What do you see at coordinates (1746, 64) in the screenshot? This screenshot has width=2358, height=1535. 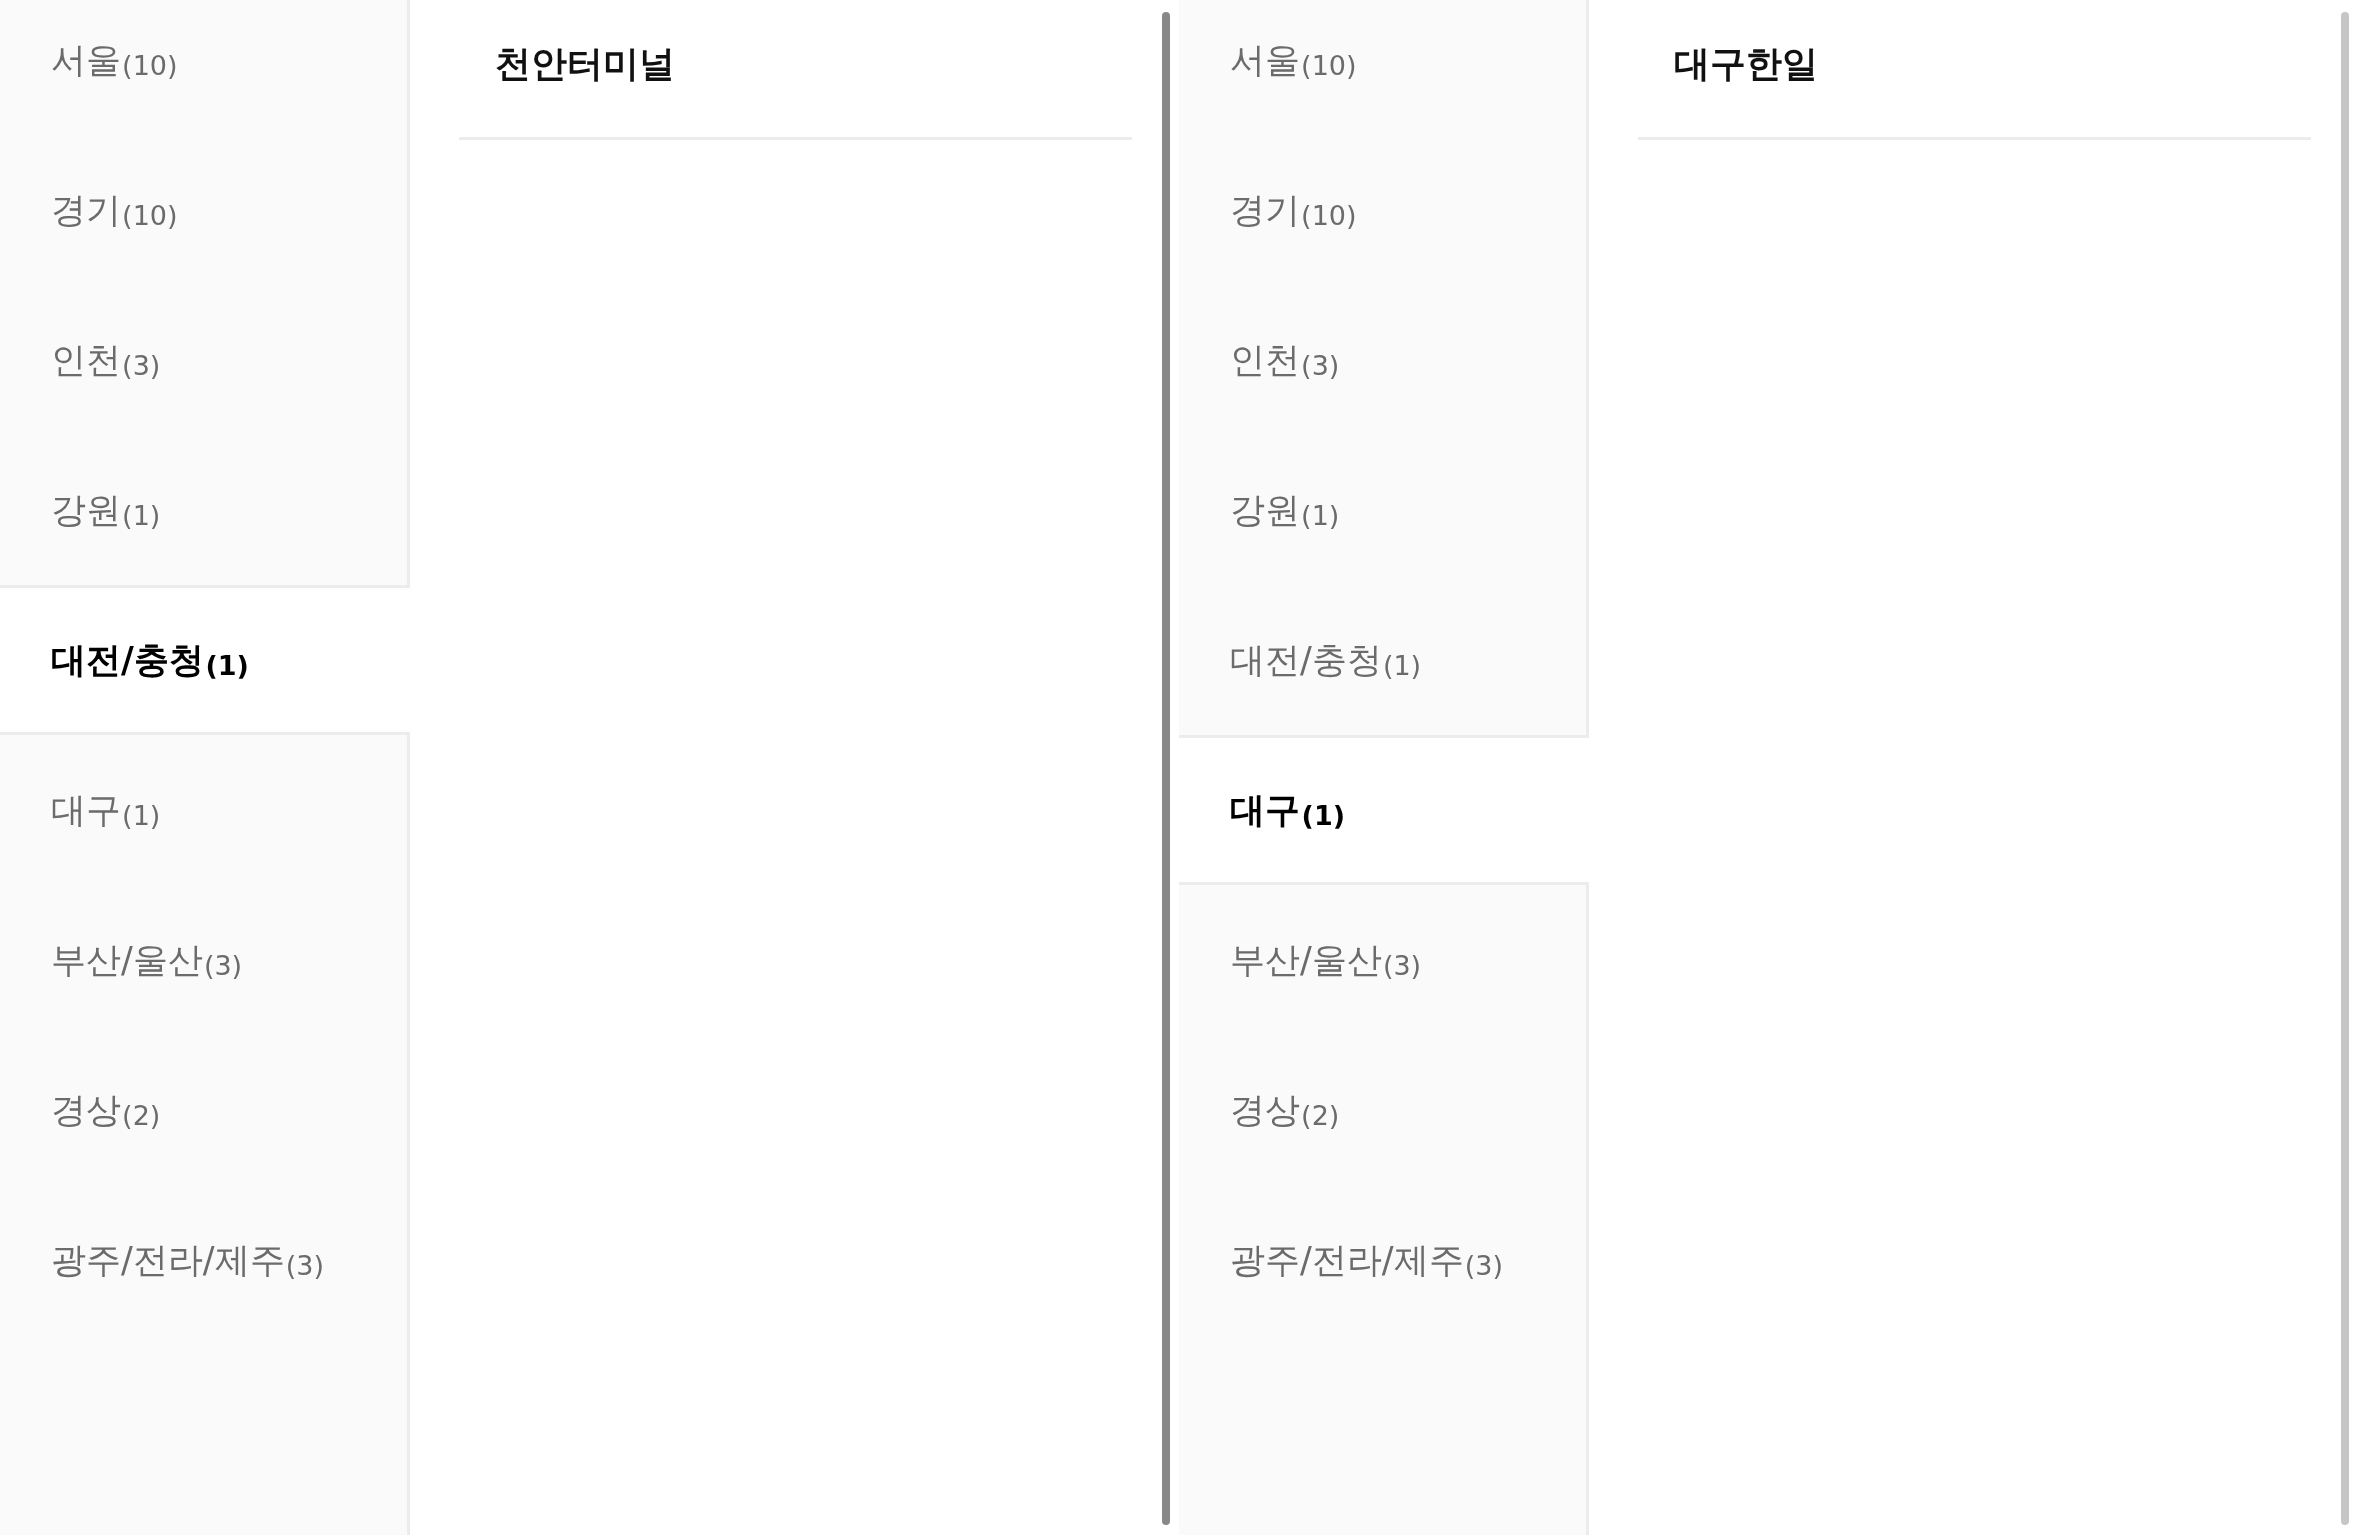 I see `terminal-title: 대구한일` at bounding box center [1746, 64].